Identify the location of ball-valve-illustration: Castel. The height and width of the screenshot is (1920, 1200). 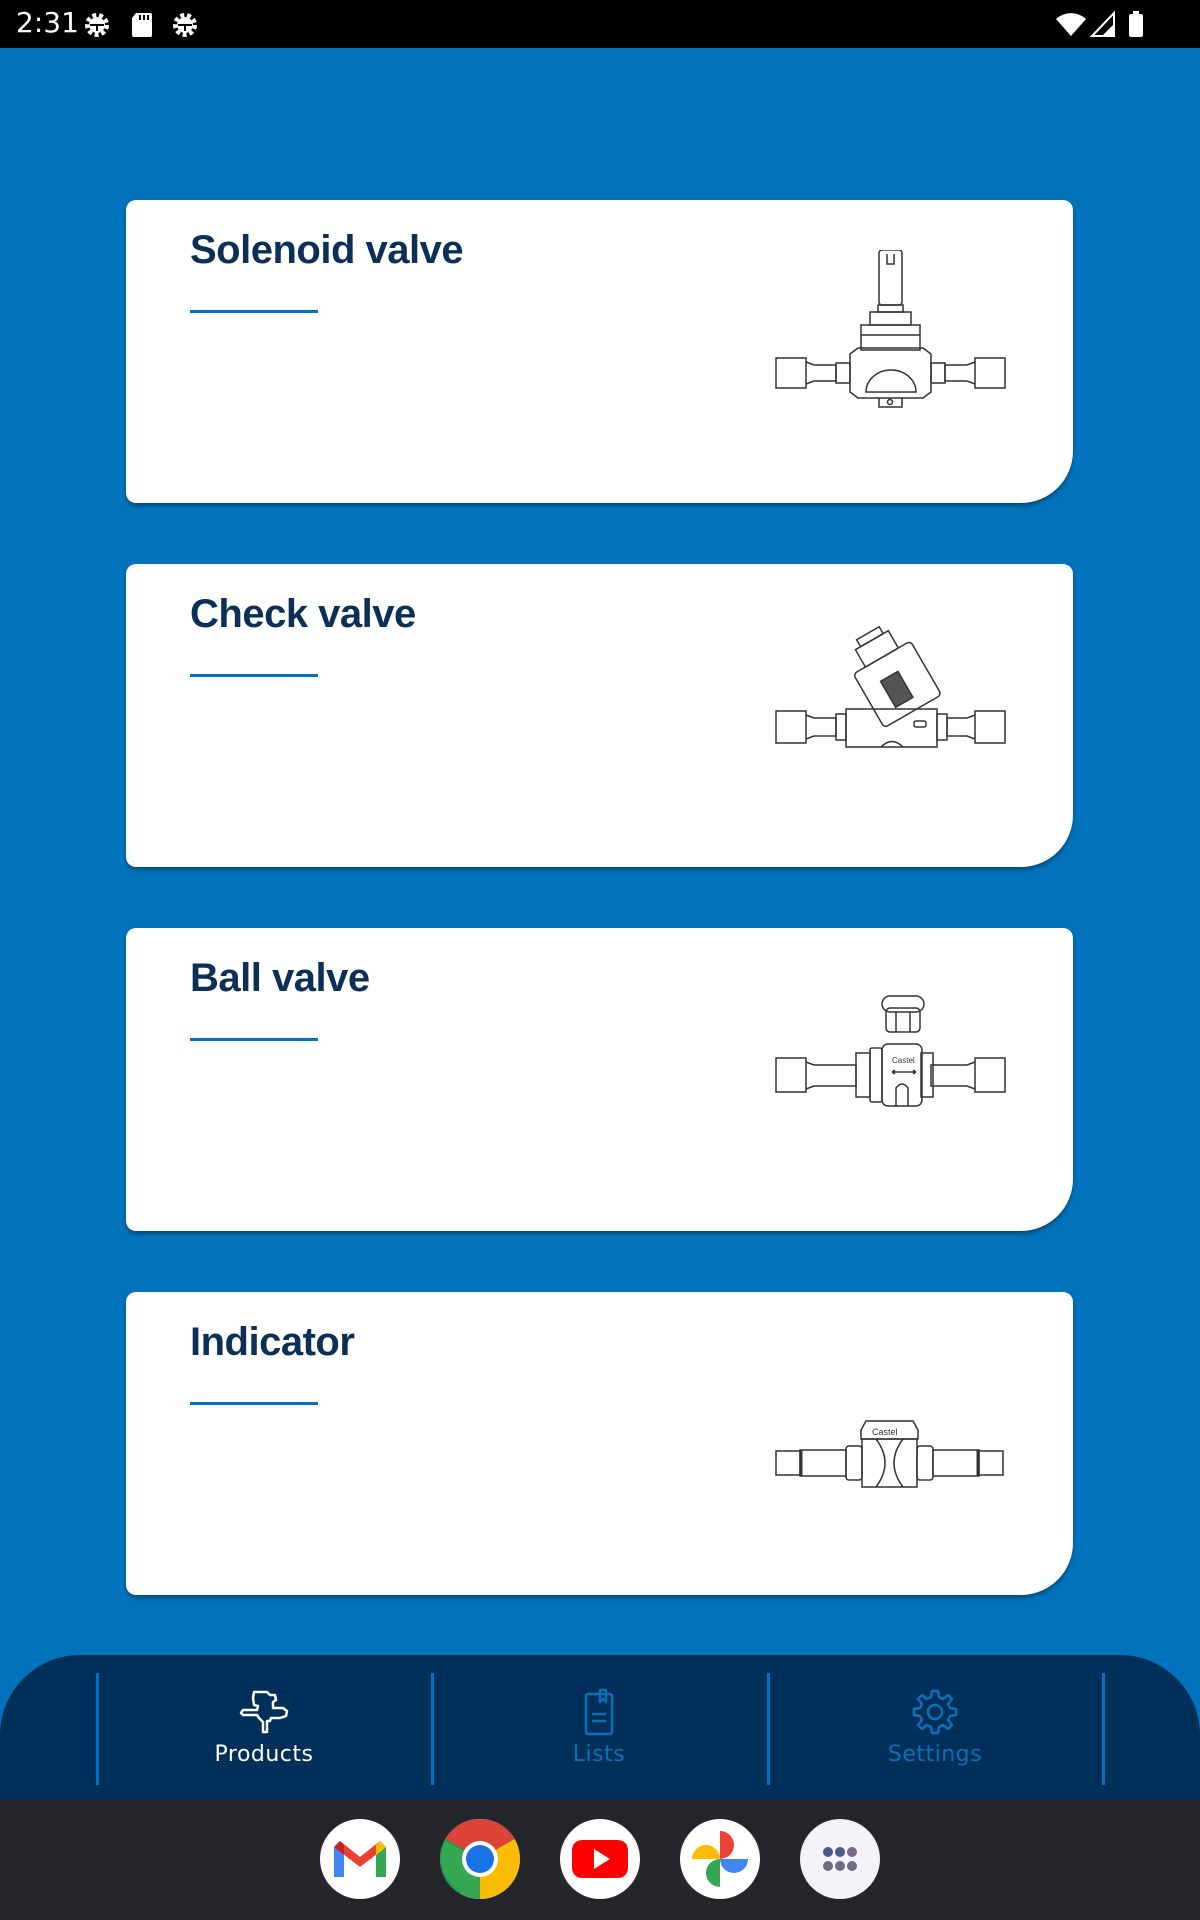
(890, 1051).